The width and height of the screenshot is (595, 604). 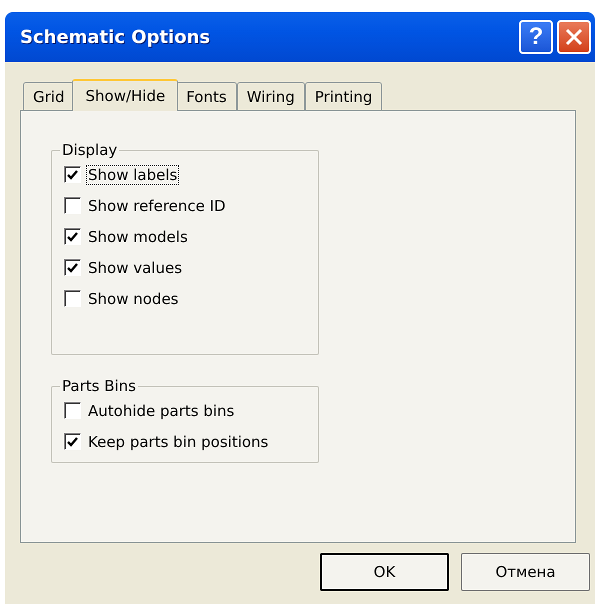 What do you see at coordinates (384, 572) in the screenshot?
I see `dialog-button: OK` at bounding box center [384, 572].